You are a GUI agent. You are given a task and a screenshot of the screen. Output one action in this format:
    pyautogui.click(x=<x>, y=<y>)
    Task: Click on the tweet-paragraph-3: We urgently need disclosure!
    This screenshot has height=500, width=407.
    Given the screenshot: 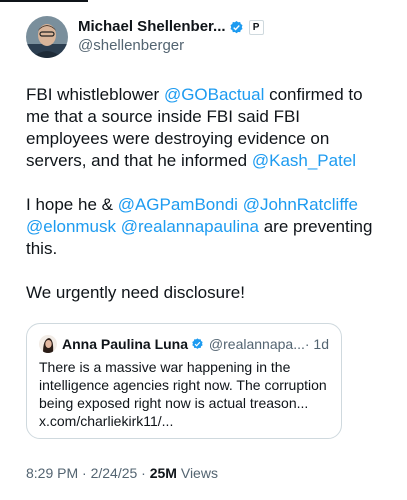 What is the action you would take?
    pyautogui.click(x=135, y=292)
    